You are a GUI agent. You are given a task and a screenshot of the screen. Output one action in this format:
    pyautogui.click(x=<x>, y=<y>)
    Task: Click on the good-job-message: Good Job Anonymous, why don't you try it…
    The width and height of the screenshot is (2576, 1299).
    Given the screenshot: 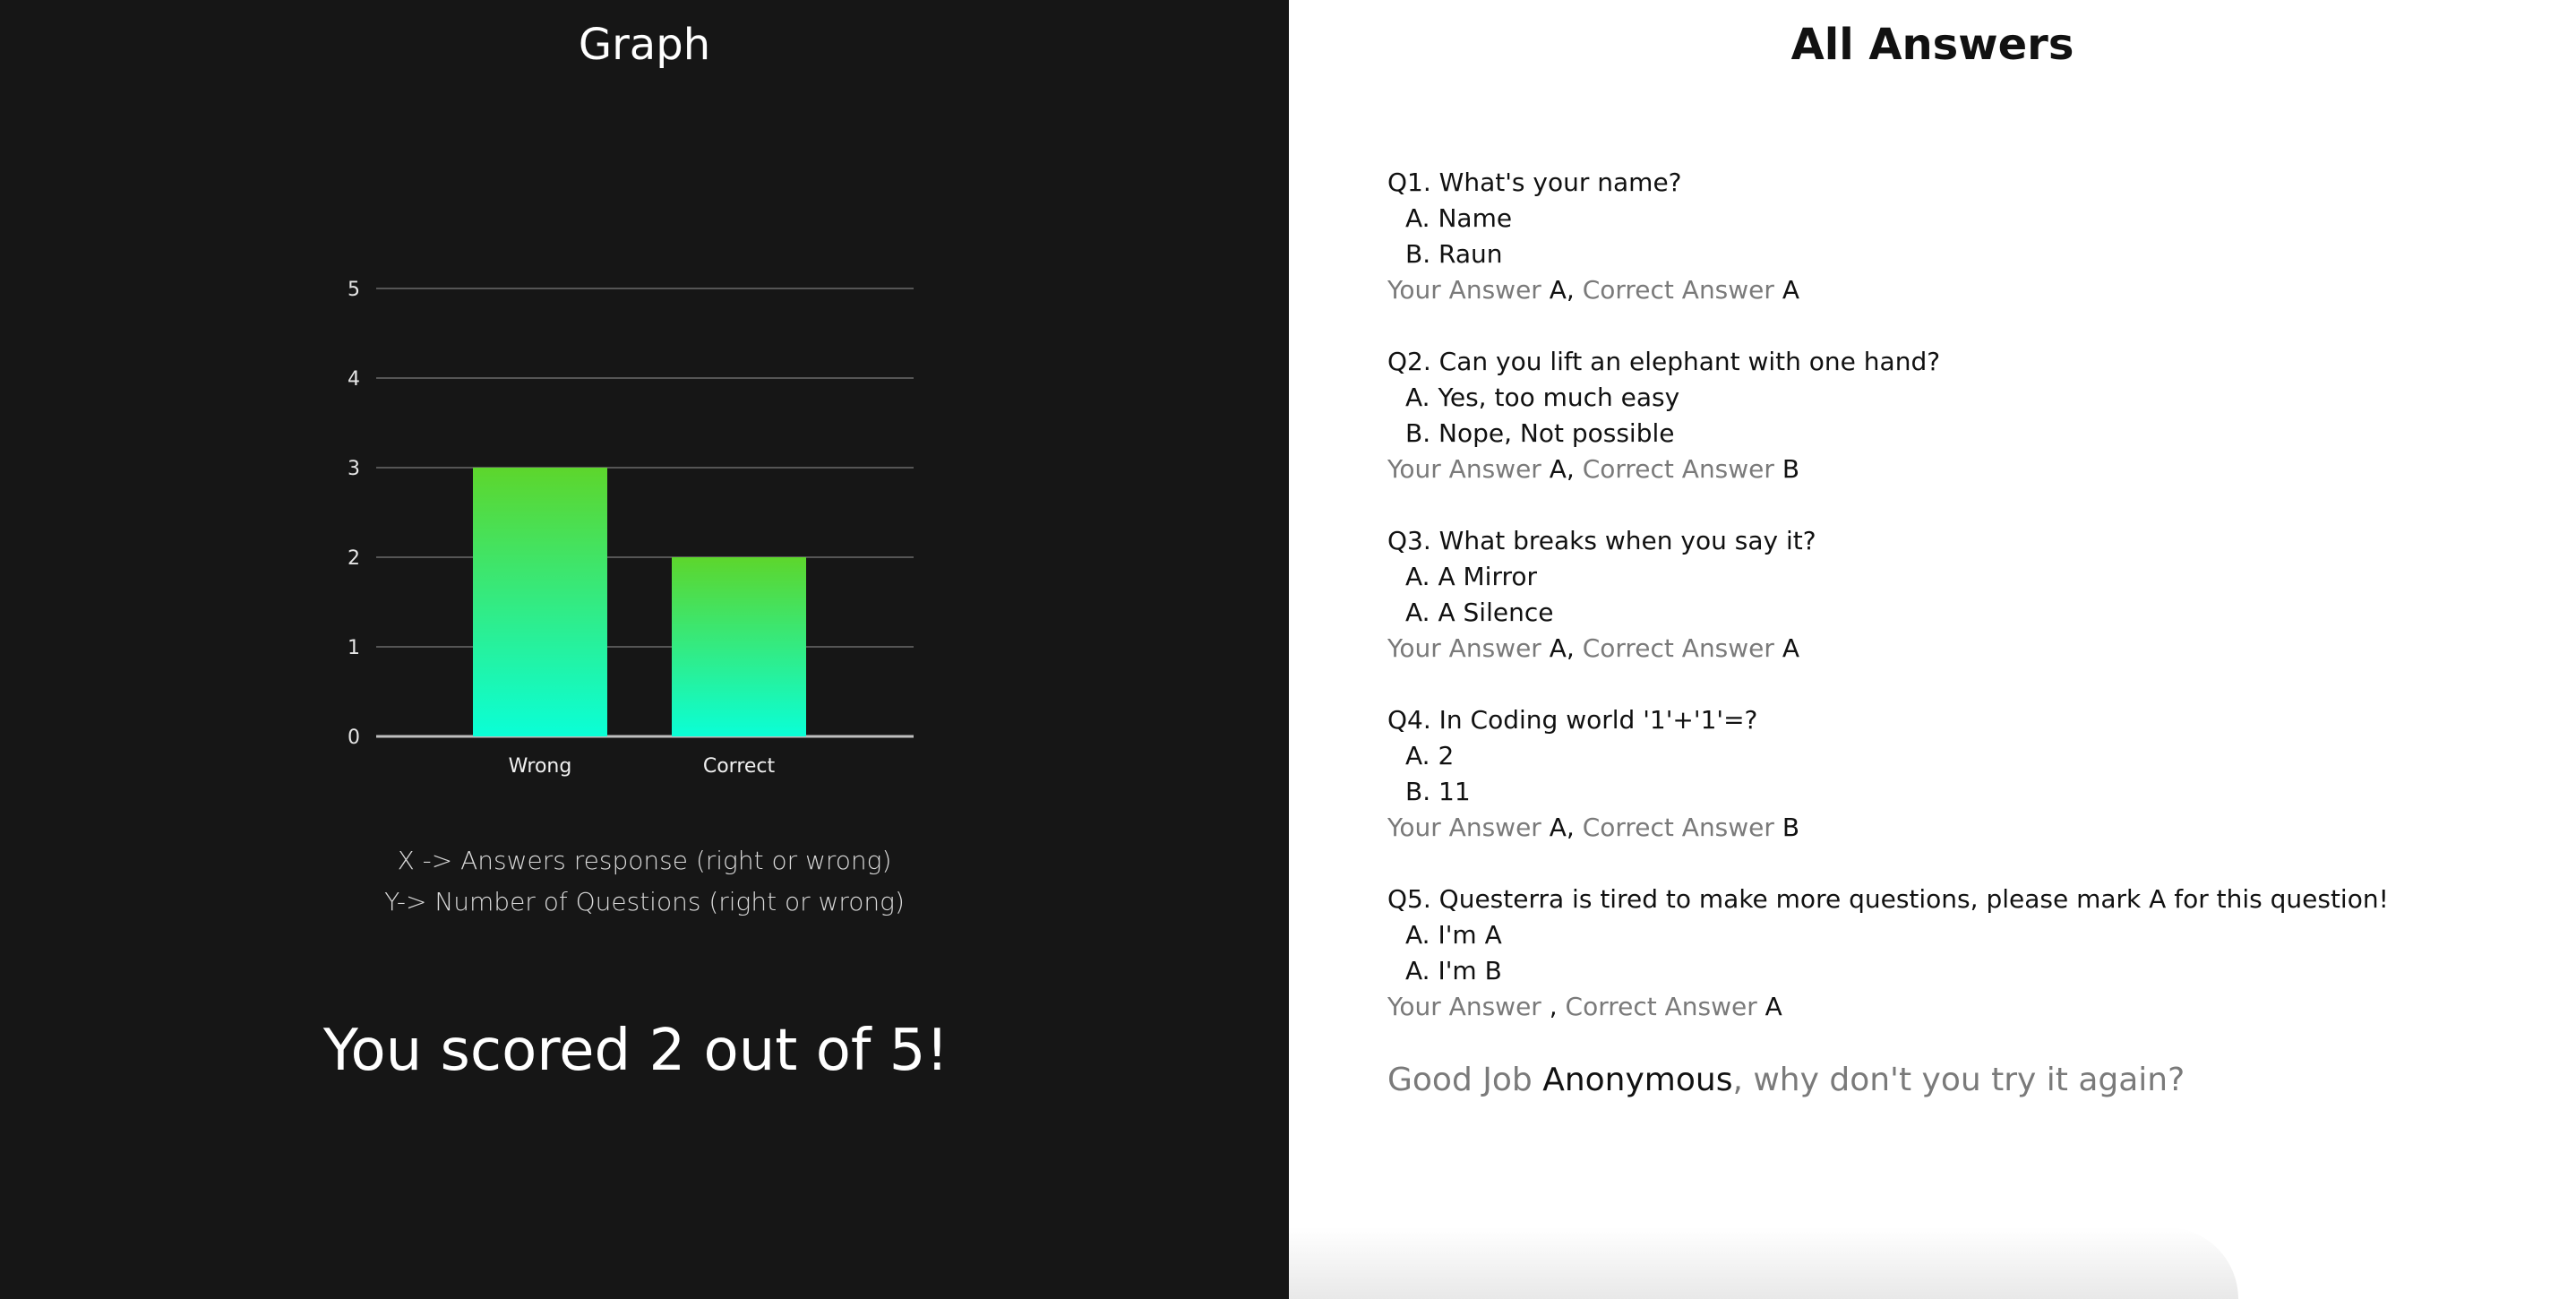 What is the action you would take?
    pyautogui.click(x=1969, y=1080)
    